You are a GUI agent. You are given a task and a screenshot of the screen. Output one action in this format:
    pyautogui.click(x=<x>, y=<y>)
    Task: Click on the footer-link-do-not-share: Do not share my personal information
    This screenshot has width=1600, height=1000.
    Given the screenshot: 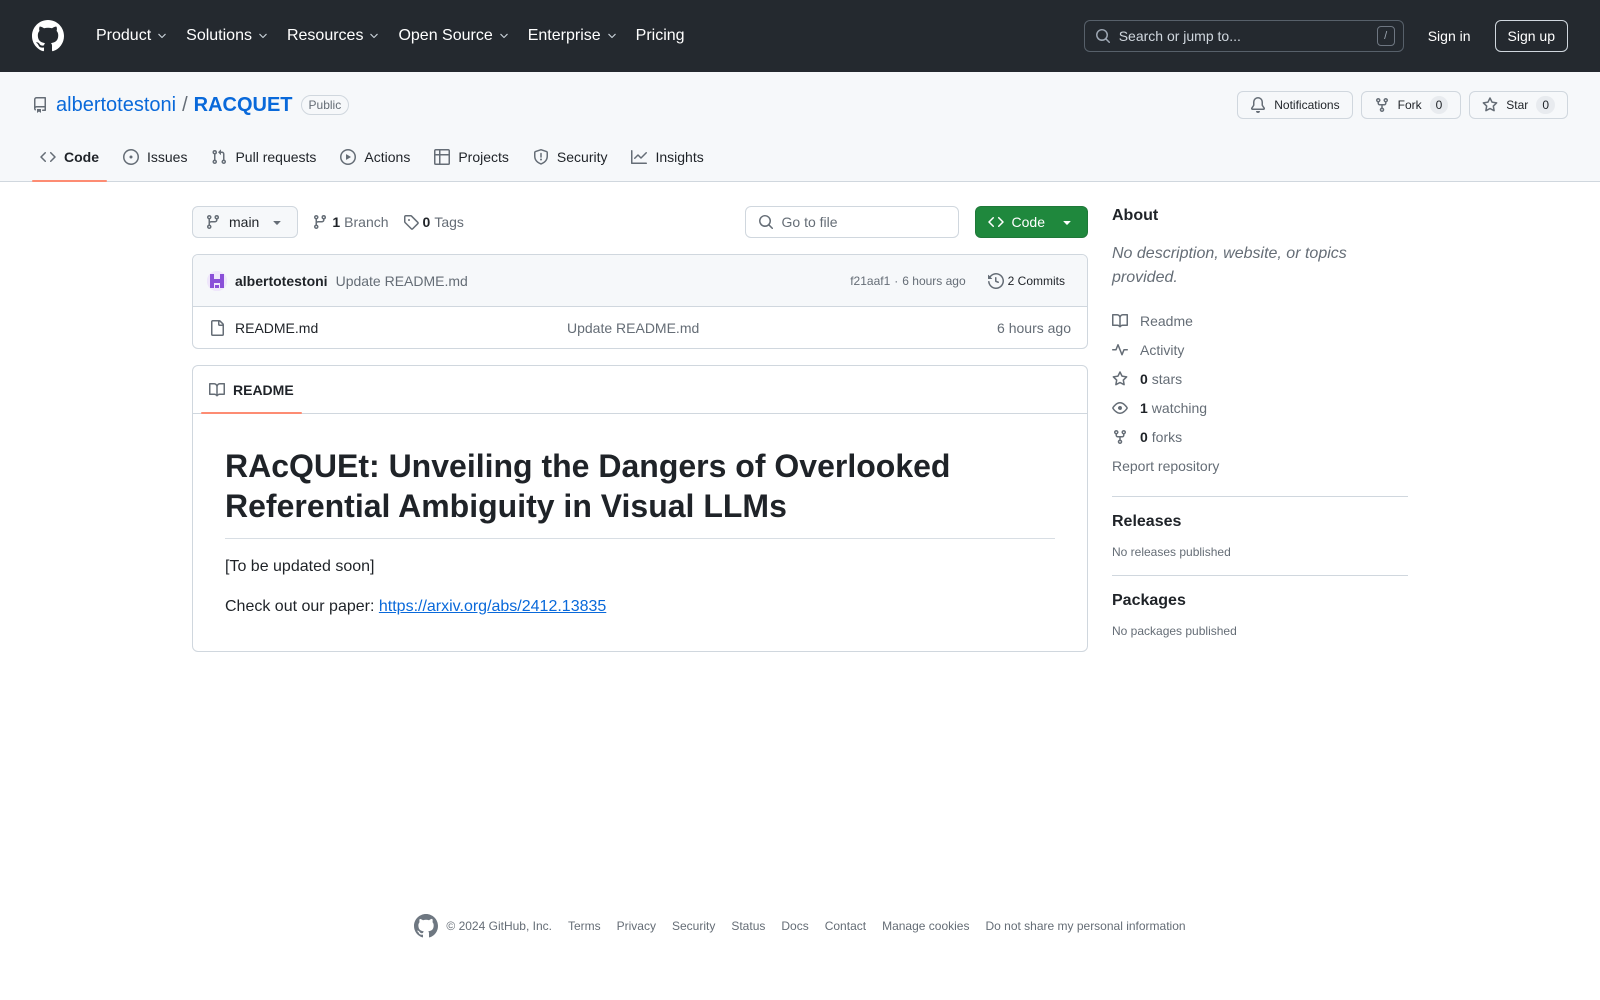 What is the action you would take?
    pyautogui.click(x=1085, y=926)
    